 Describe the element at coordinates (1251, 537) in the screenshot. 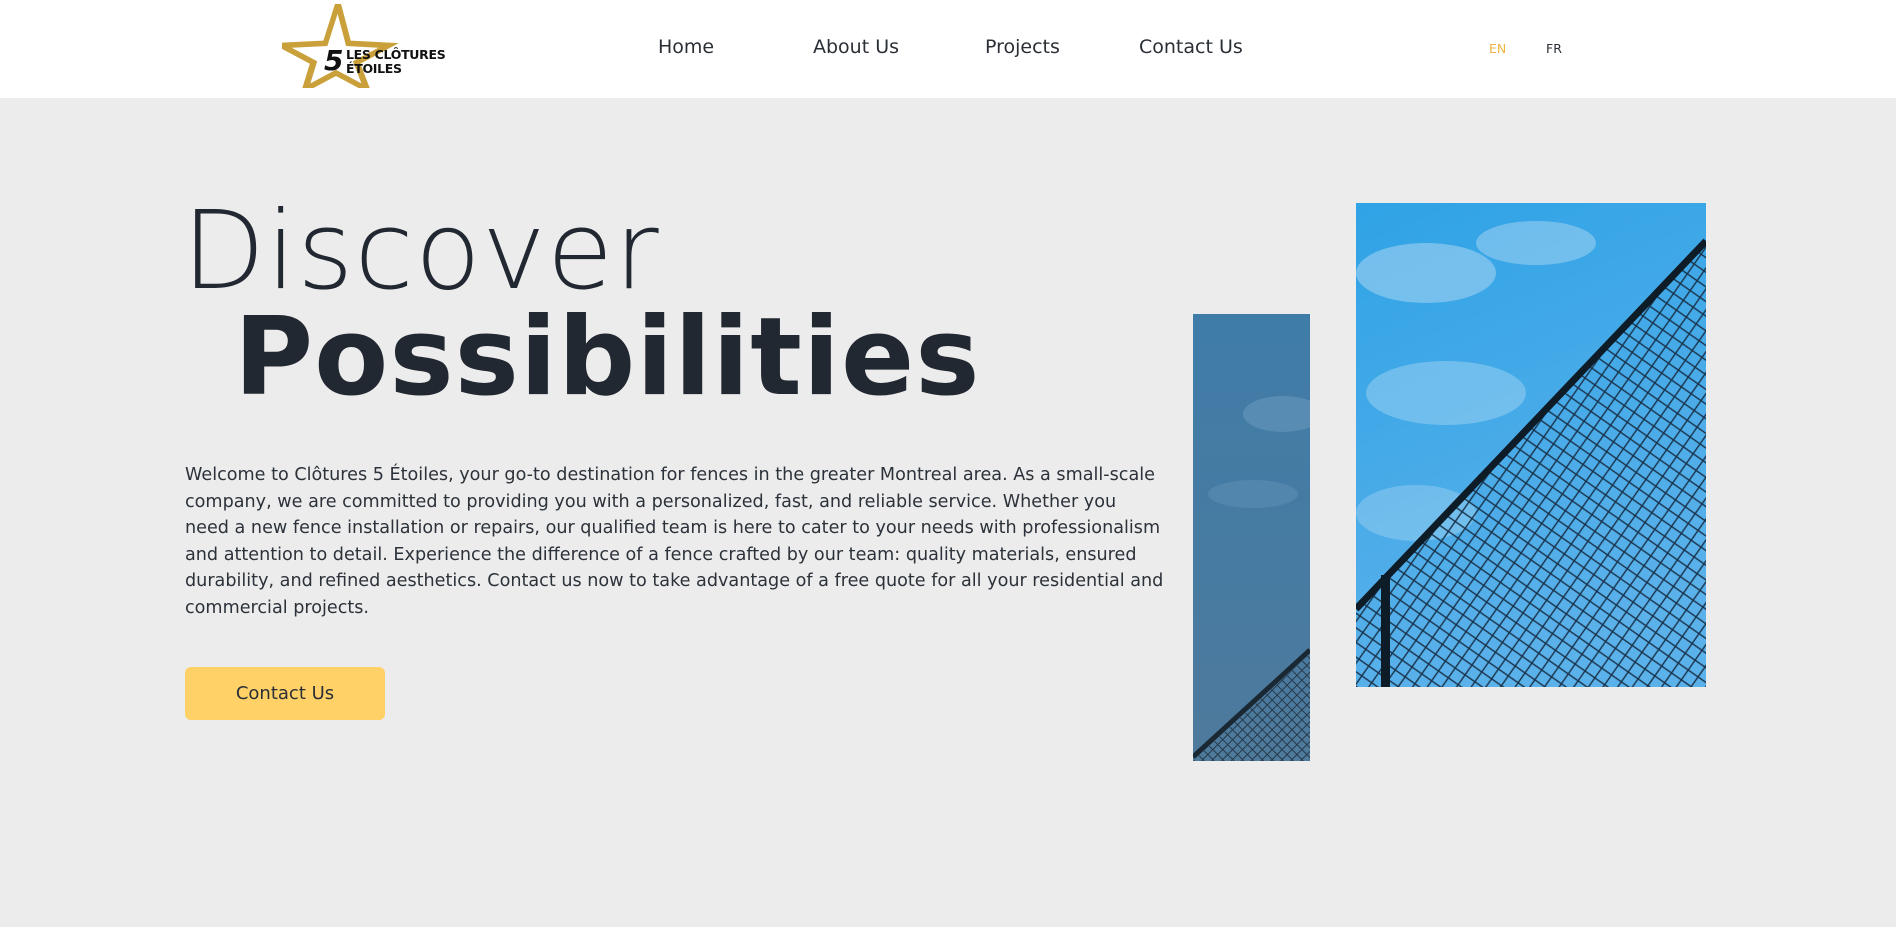

I see `fence-image-narrow` at that location.